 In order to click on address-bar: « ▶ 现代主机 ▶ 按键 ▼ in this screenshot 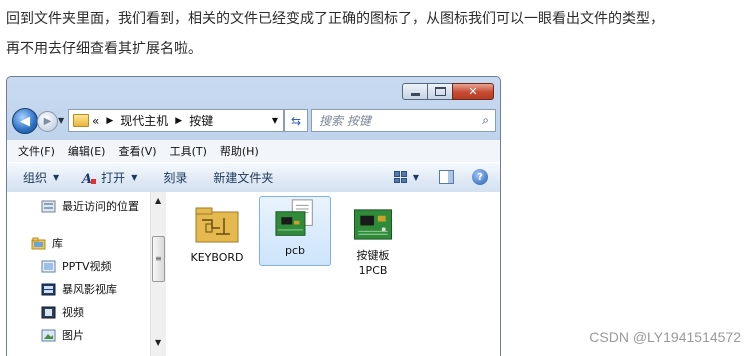, I will do `click(176, 120)`.